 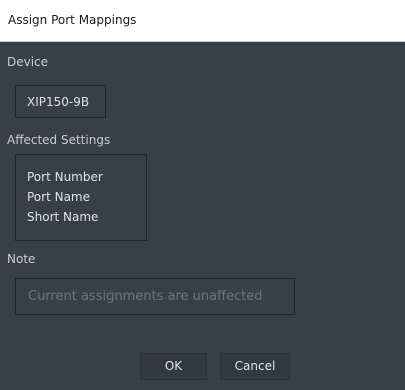 I want to click on note-text: Current assignments are unaffected, so click(x=145, y=296).